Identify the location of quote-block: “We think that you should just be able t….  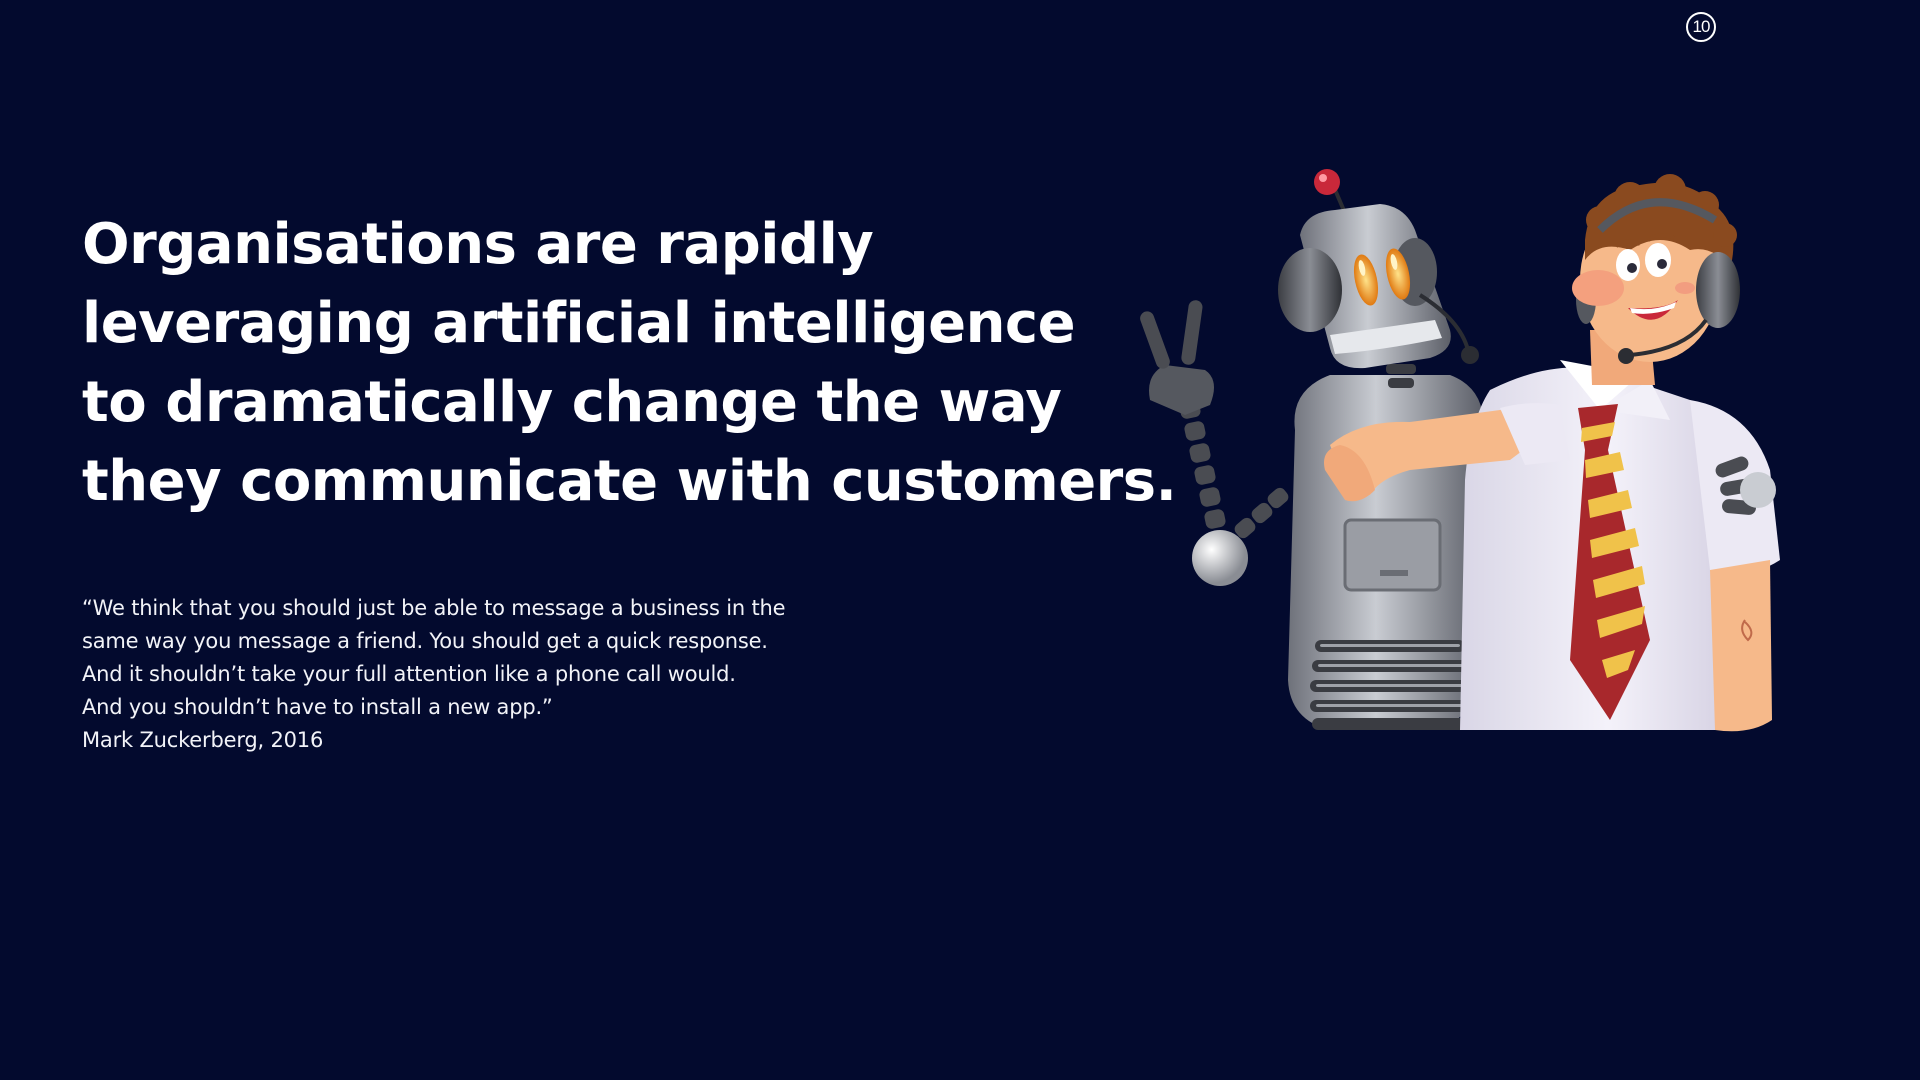
(462, 674).